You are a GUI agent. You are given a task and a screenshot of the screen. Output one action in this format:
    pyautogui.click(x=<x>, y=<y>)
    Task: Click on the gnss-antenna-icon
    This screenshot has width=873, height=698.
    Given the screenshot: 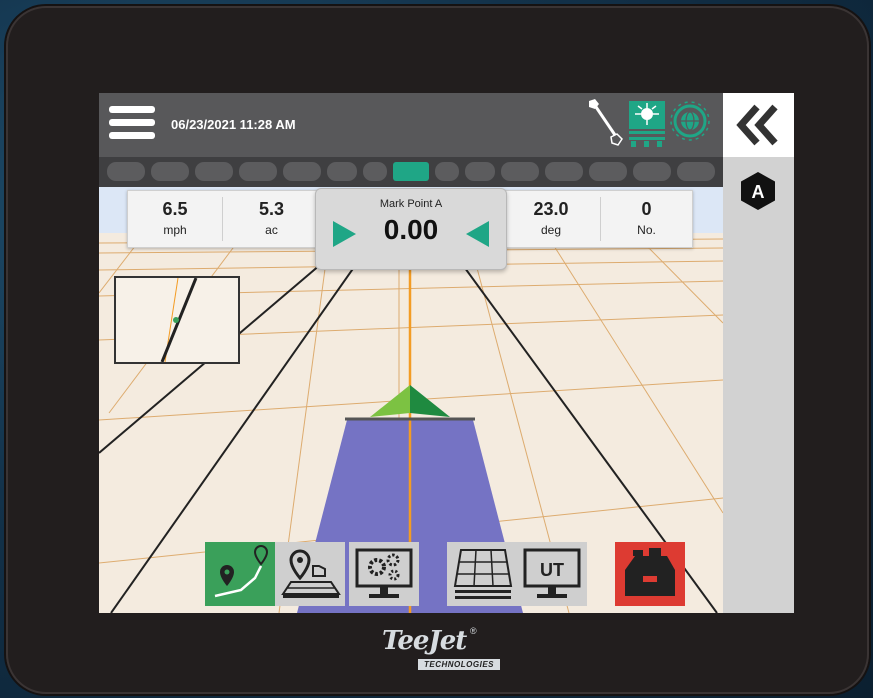 What is the action you would take?
    pyautogui.click(x=647, y=124)
    